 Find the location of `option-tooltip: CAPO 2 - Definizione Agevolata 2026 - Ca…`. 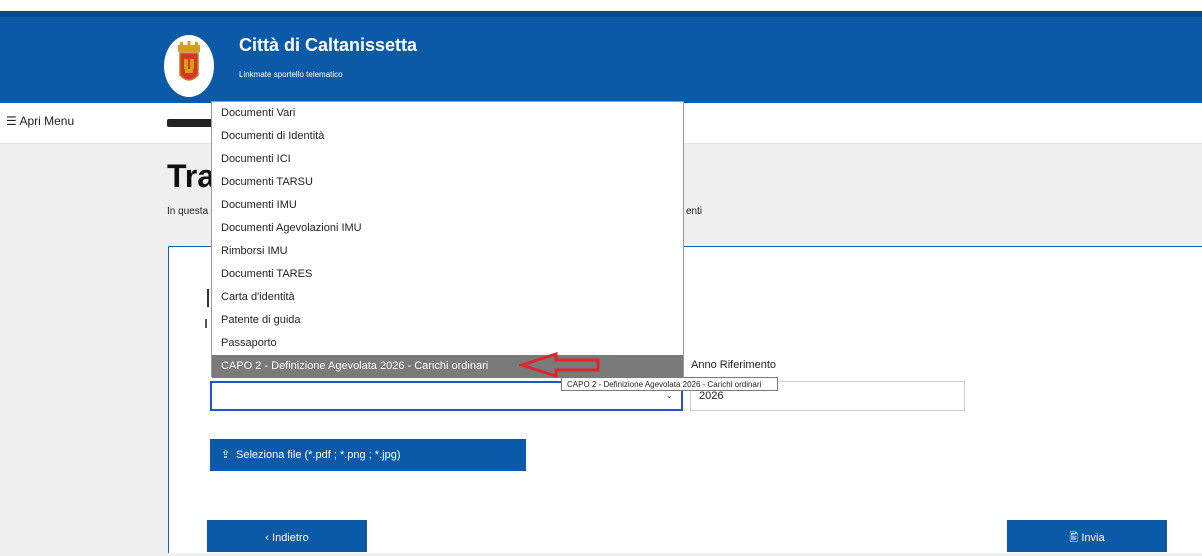

option-tooltip: CAPO 2 - Definizione Agevolata 2026 - Ca… is located at coordinates (669, 384).